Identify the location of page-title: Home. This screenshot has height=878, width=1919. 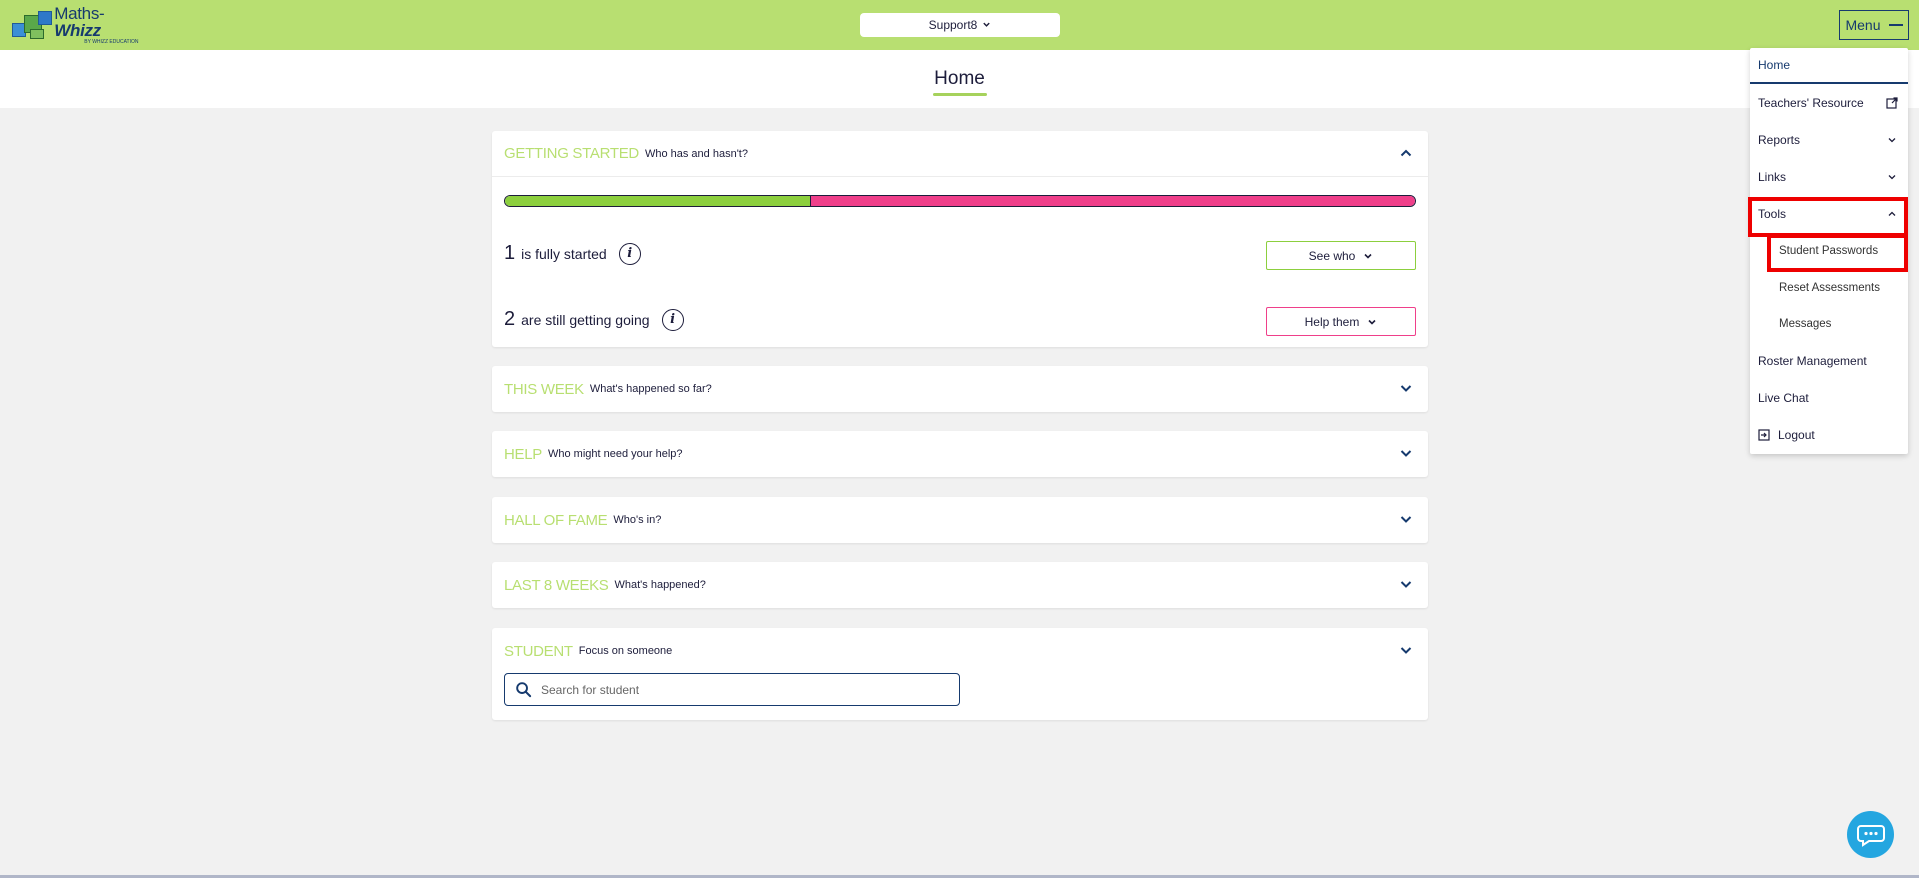
(959, 78).